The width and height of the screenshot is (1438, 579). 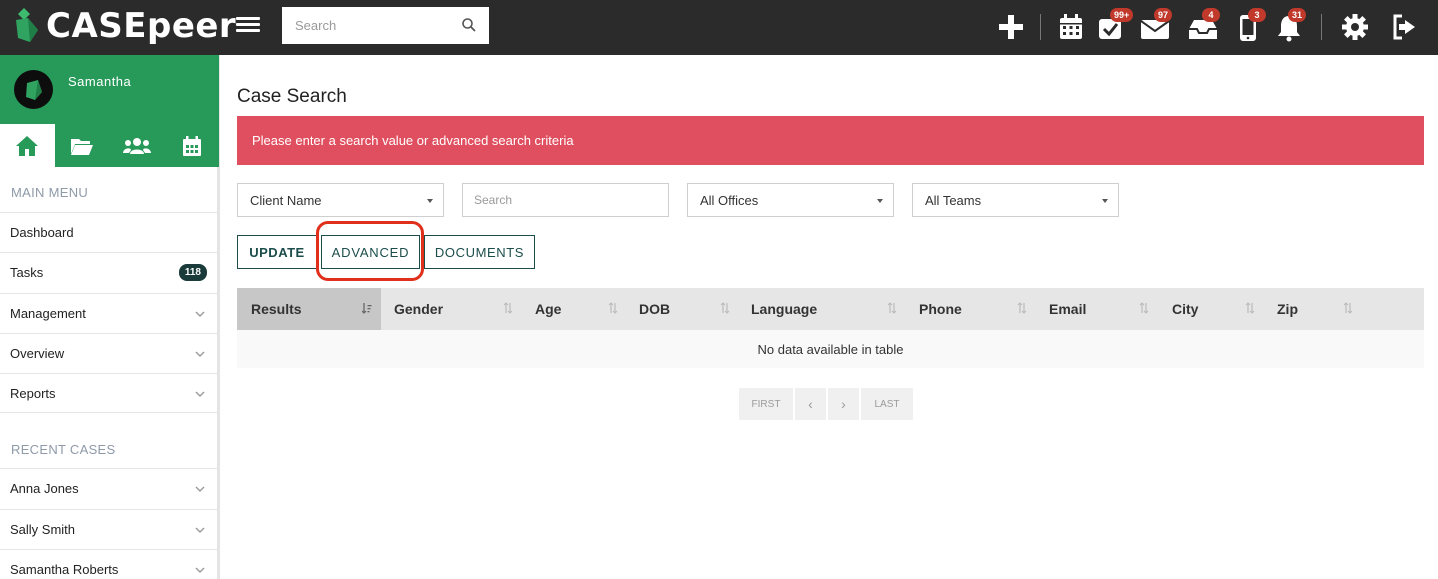 I want to click on team-select: All Teams, so click(x=1015, y=200).